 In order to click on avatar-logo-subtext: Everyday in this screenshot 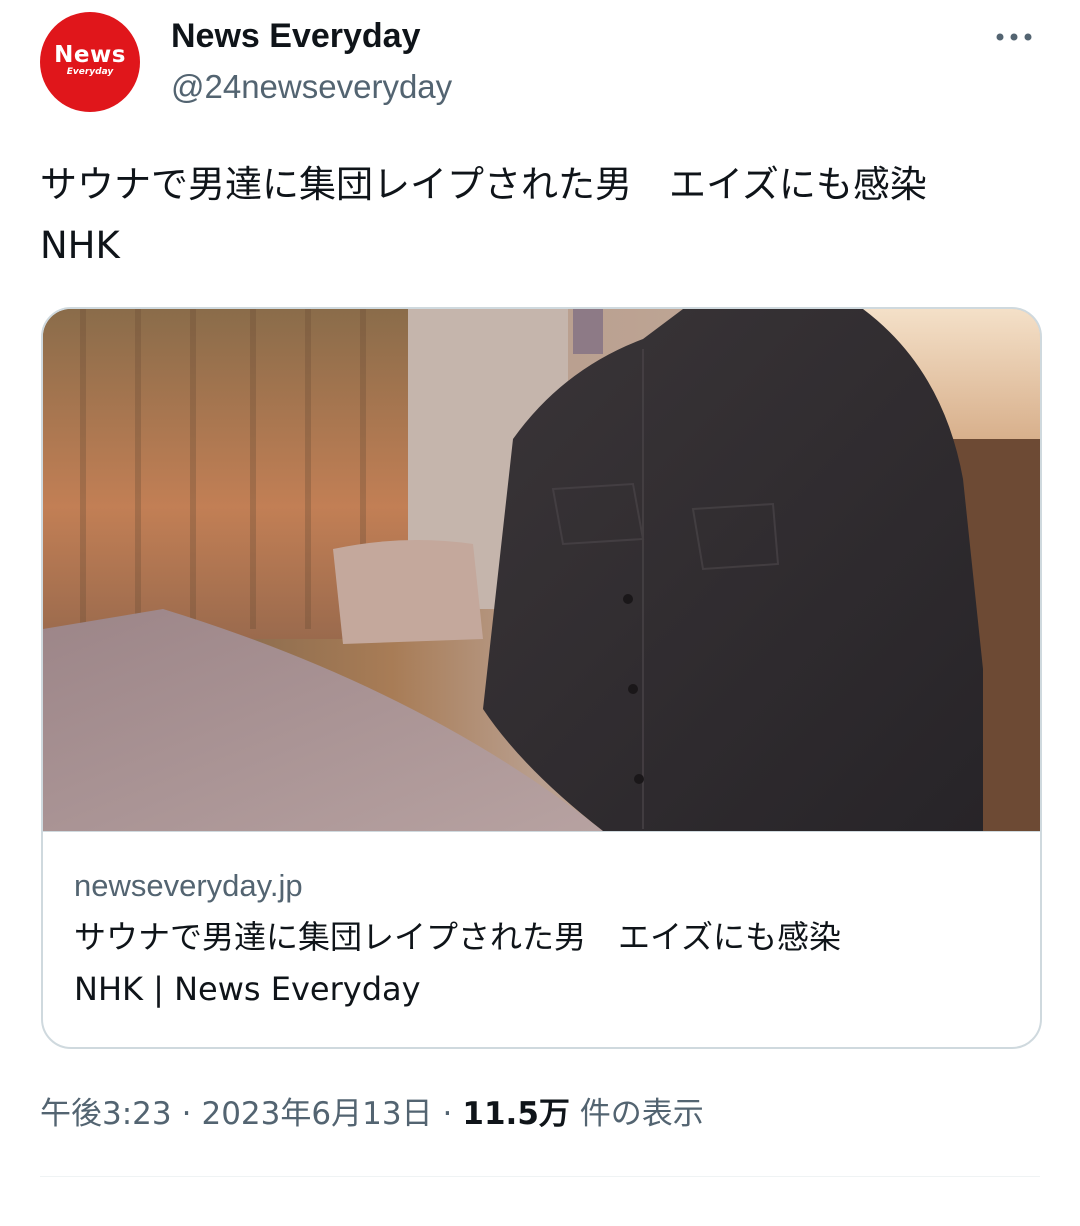, I will do `click(90, 71)`.